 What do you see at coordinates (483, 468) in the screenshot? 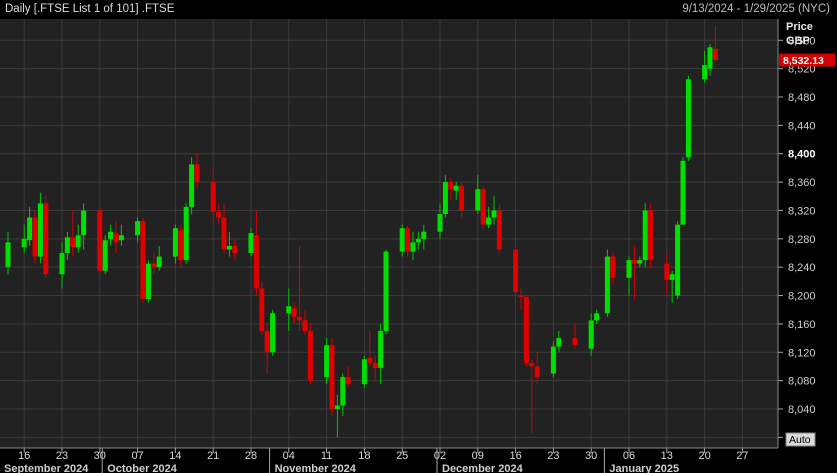
I see `month-label: December 2024` at bounding box center [483, 468].